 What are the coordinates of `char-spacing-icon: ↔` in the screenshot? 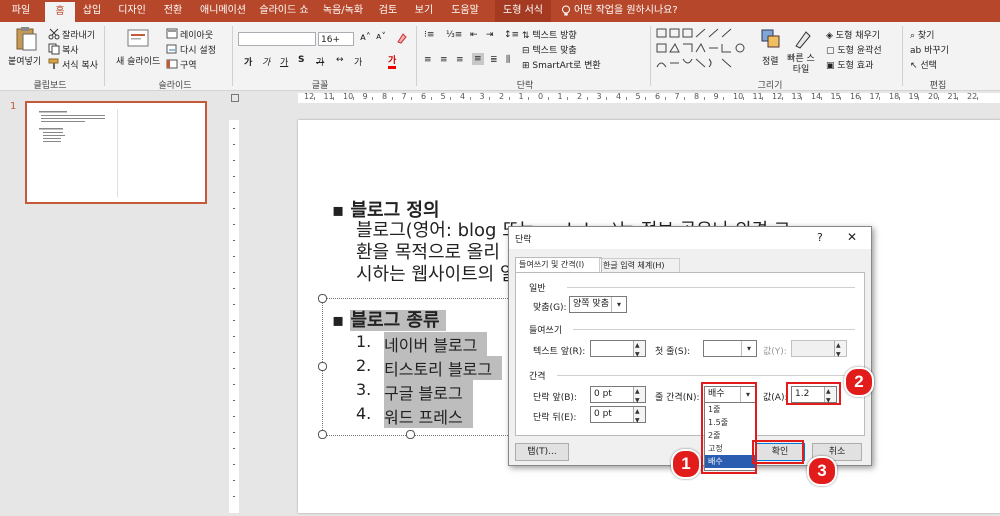 It's located at (340, 60).